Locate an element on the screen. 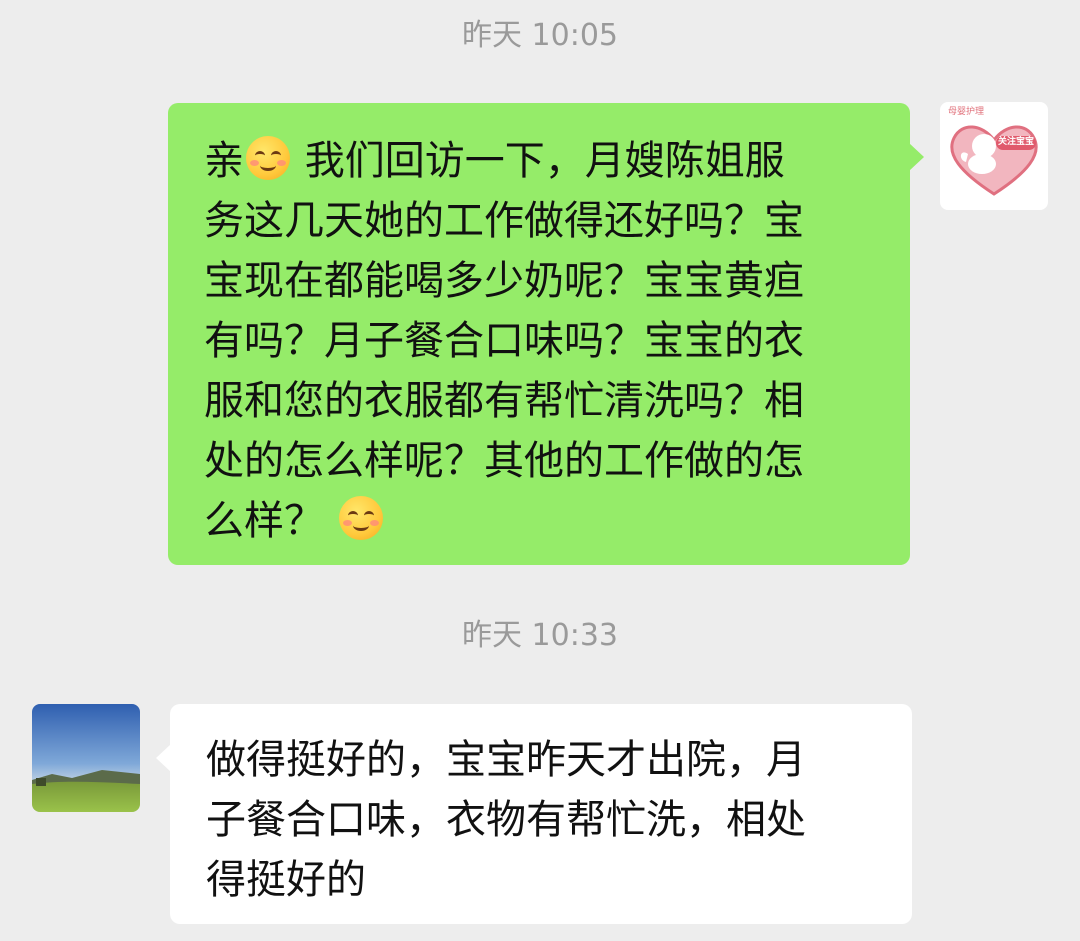 The height and width of the screenshot is (941, 1080). message-line: 得挺好的 is located at coordinates (286, 880).